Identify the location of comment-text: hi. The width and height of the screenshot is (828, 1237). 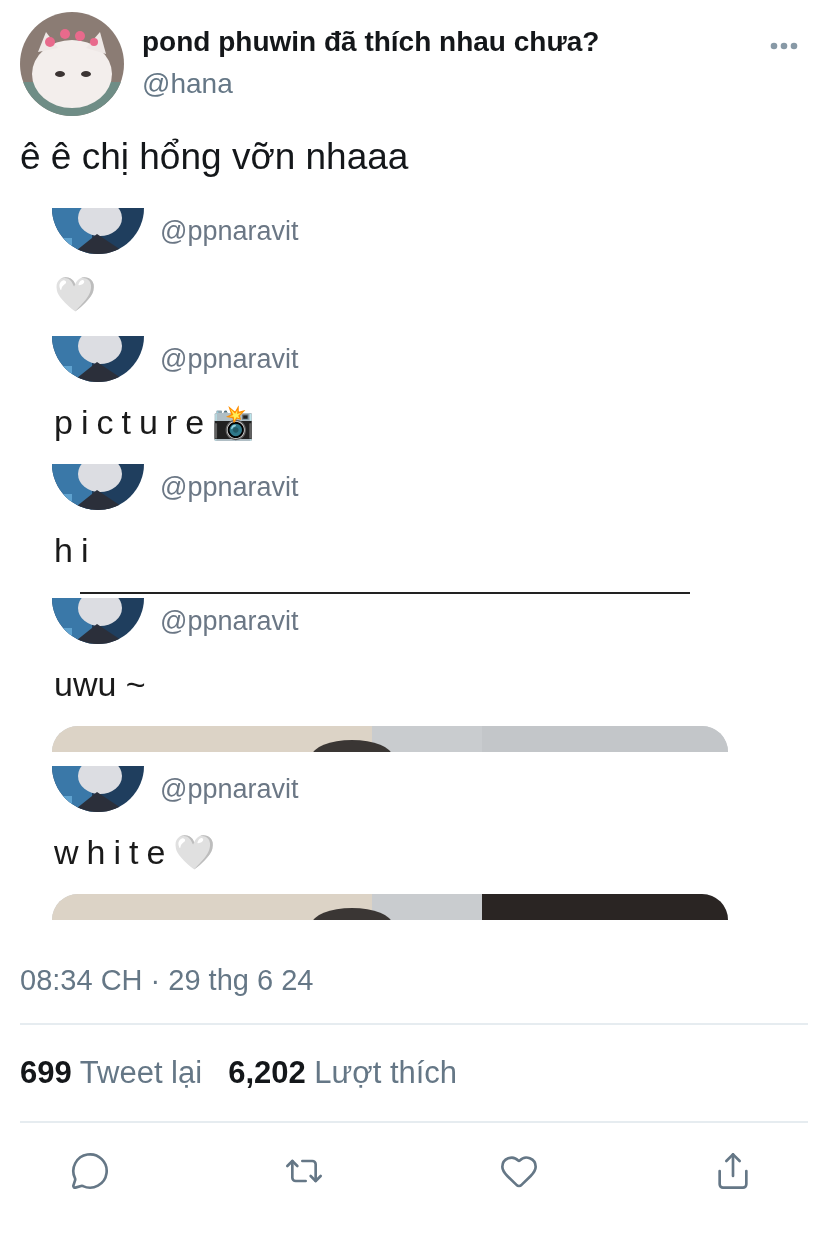
(75, 550).